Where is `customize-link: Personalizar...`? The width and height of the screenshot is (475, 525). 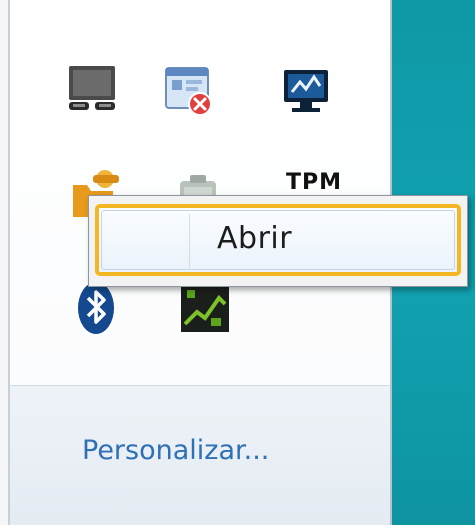
customize-link: Personalizar... is located at coordinates (175, 450).